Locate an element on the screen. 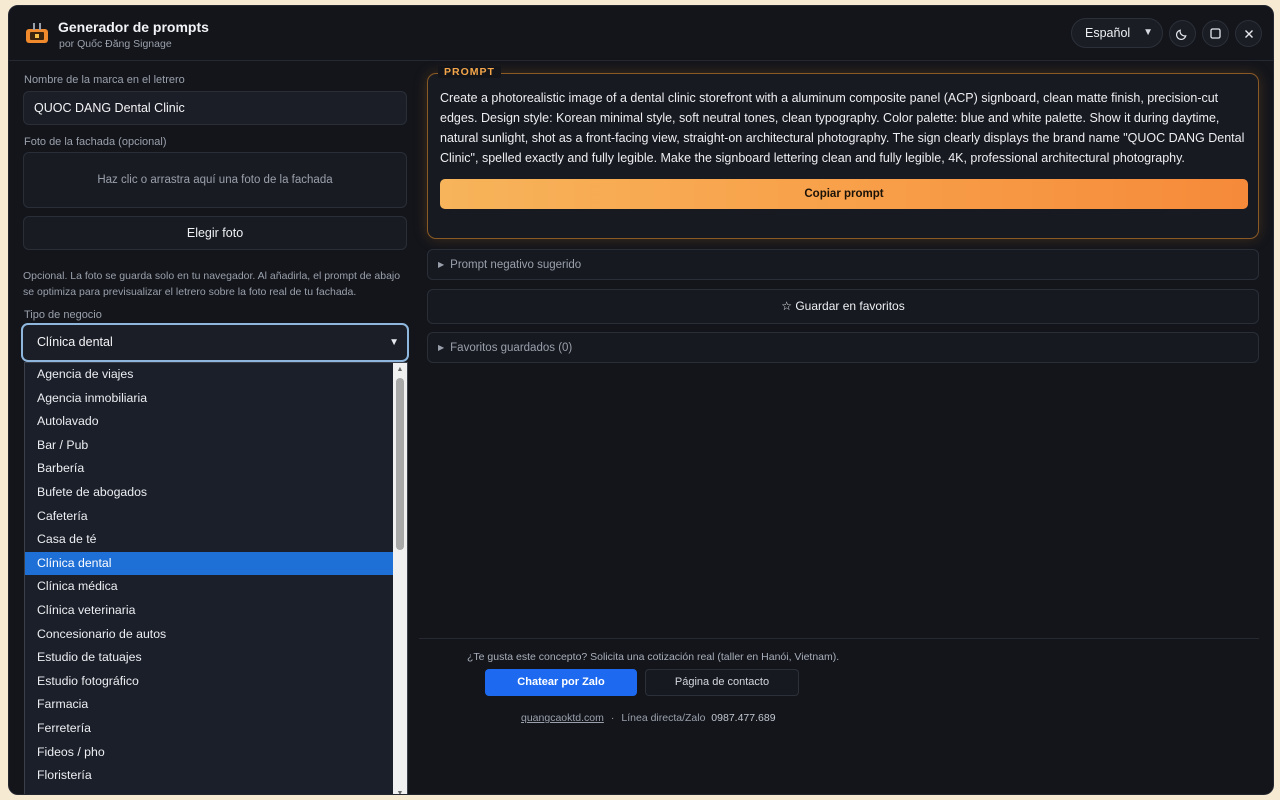 Image resolution: width=1280 pixels, height=800 pixels. prompt-tag: PROMPT is located at coordinates (469, 72).